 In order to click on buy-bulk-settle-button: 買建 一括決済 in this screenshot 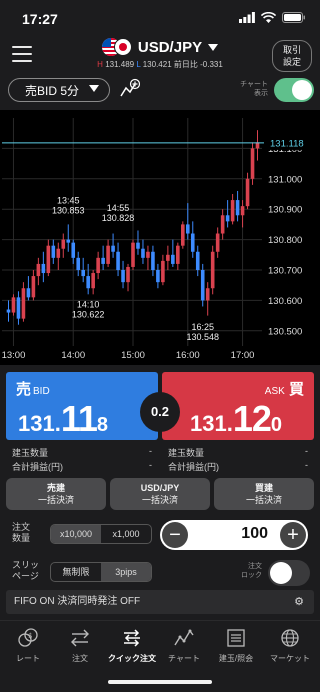, I will do `click(264, 494)`.